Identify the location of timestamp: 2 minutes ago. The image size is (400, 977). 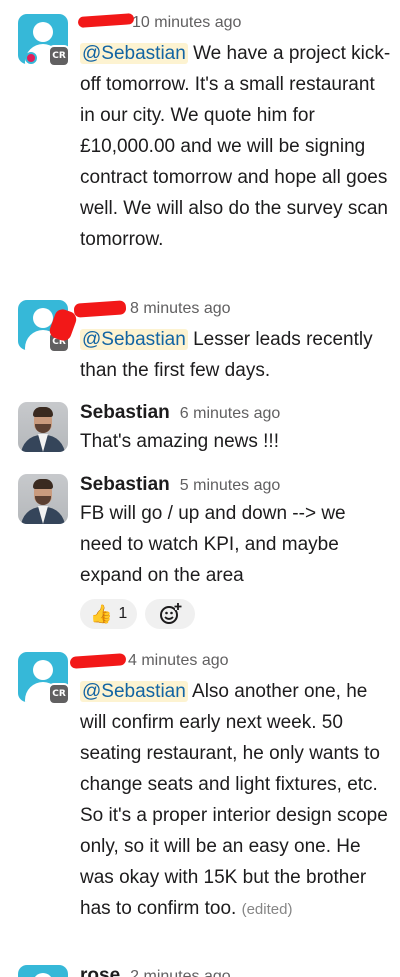
(180, 972).